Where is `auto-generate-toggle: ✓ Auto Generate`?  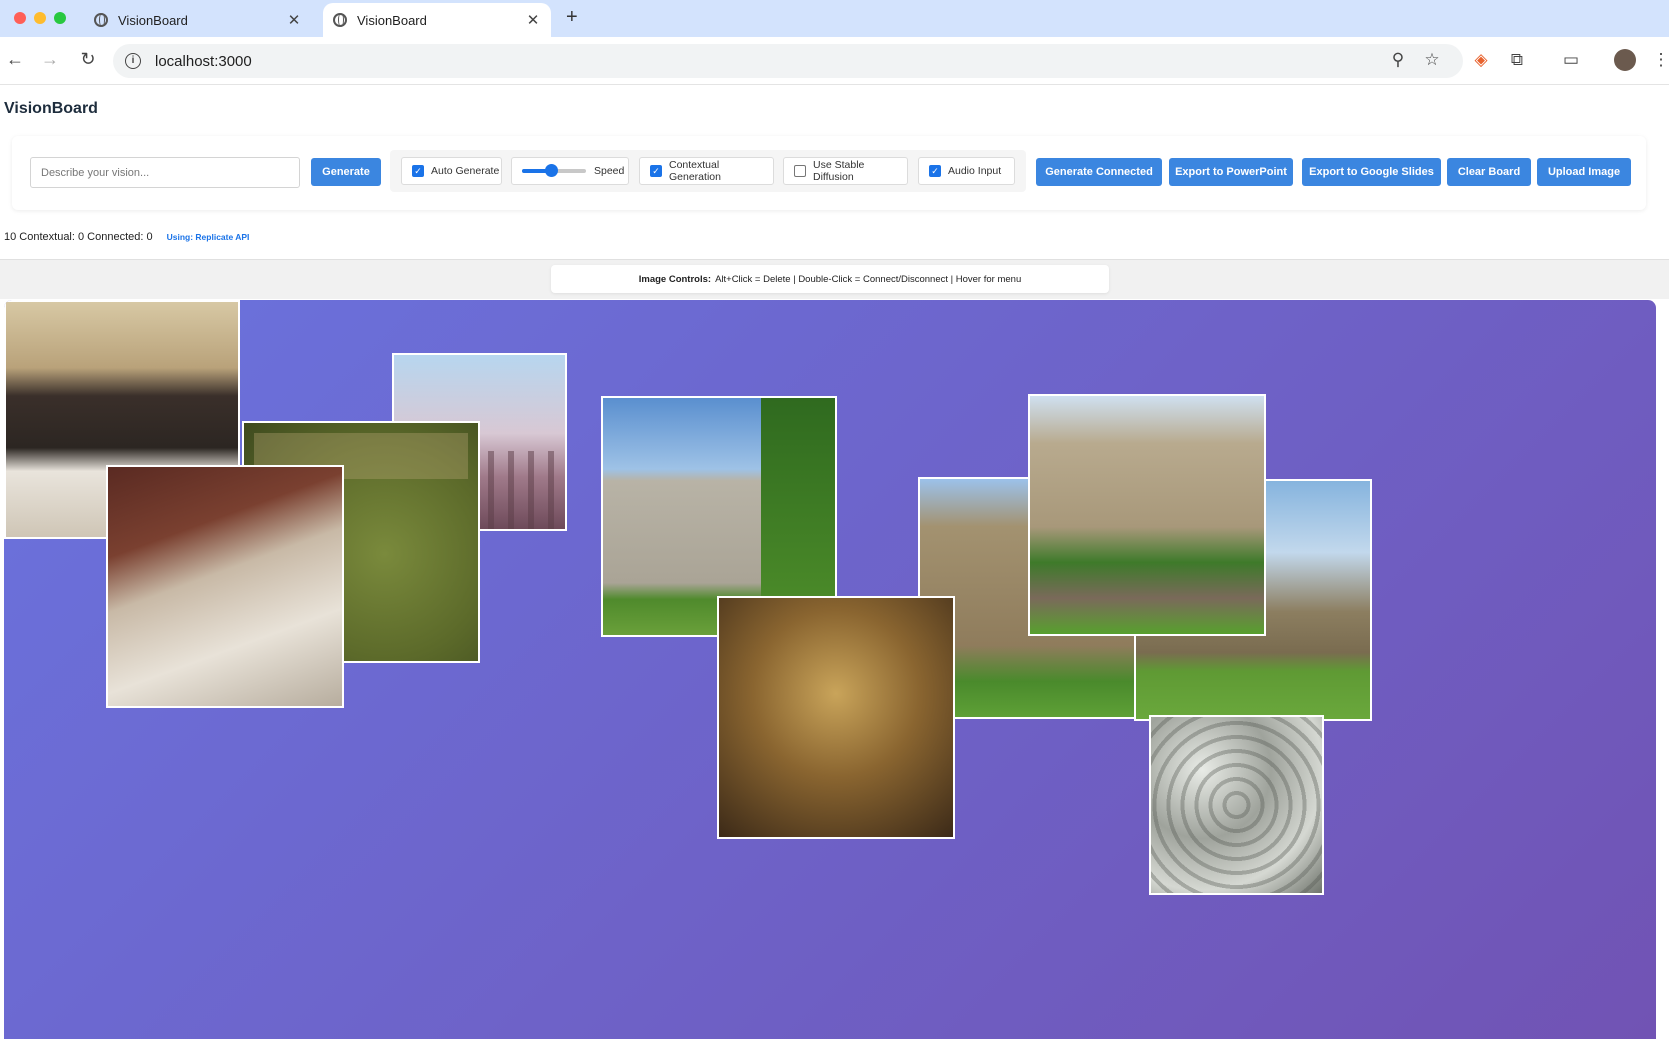 auto-generate-toggle: ✓ Auto Generate is located at coordinates (451, 171).